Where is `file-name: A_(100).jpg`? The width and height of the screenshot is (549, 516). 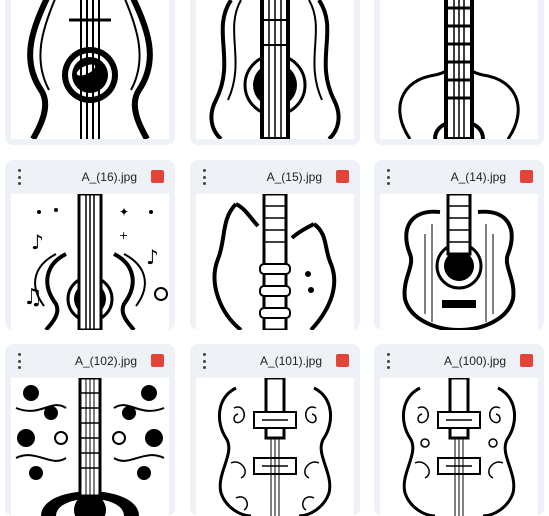 file-name: A_(100).jpg is located at coordinates (474, 361).